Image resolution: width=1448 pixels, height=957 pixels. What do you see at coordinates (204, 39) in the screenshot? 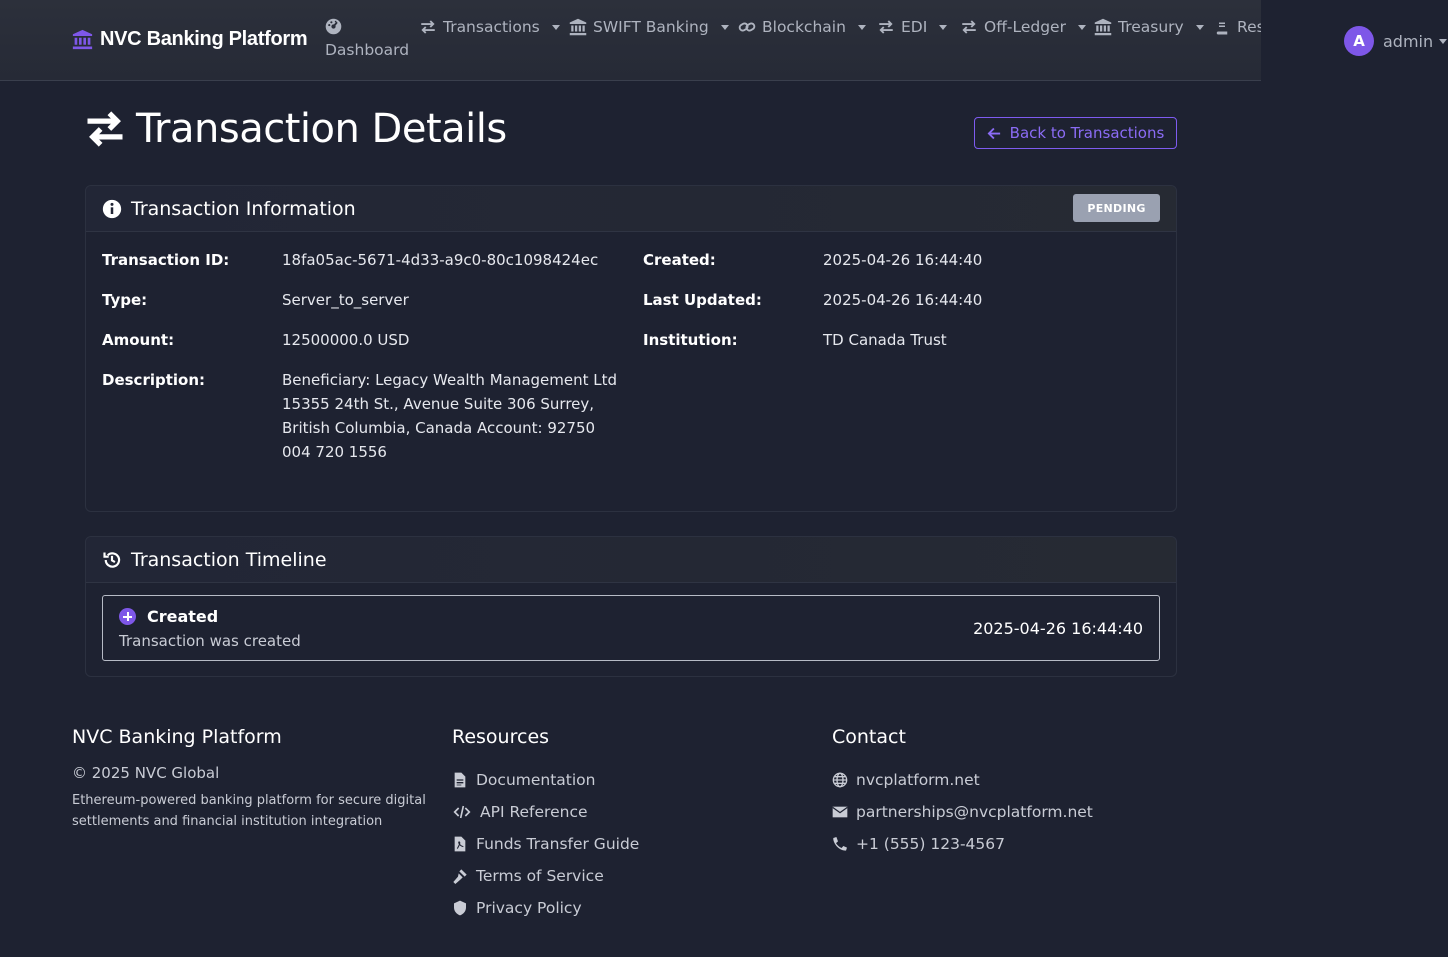
I see `brand-name: NVC Banking Platform` at bounding box center [204, 39].